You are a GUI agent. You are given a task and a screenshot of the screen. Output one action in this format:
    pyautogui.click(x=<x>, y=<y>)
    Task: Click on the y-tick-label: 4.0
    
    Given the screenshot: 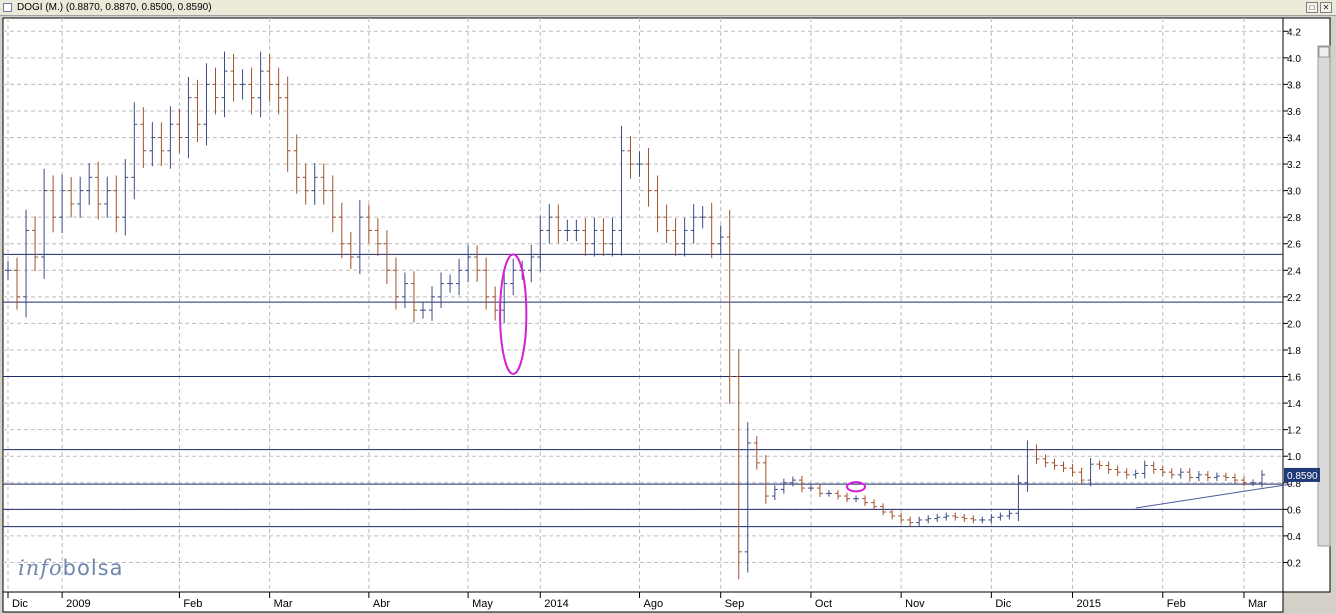 What is the action you would take?
    pyautogui.click(x=1294, y=59)
    